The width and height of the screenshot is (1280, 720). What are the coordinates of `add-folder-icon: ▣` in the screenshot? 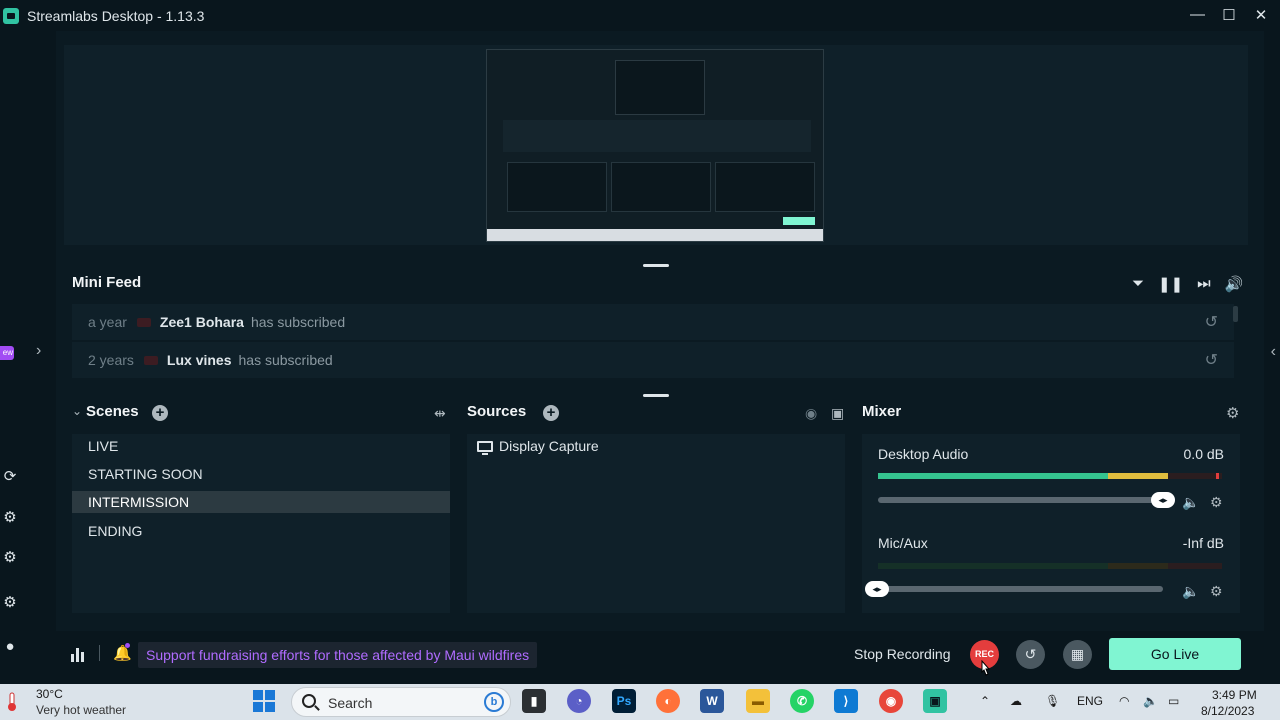 It's located at (837, 413).